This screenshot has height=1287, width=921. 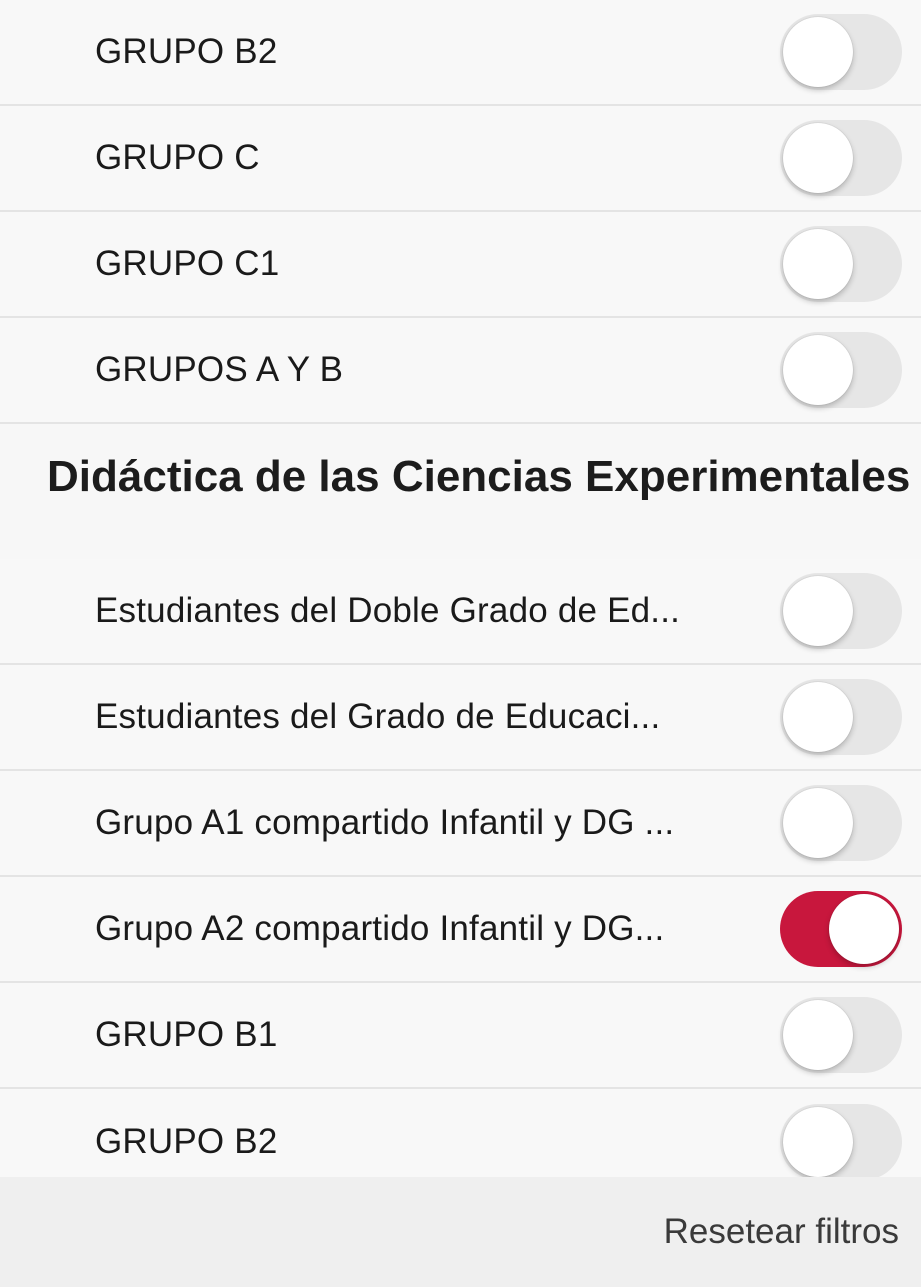 What do you see at coordinates (460, 159) in the screenshot?
I see `filter-row: GRUPO C` at bounding box center [460, 159].